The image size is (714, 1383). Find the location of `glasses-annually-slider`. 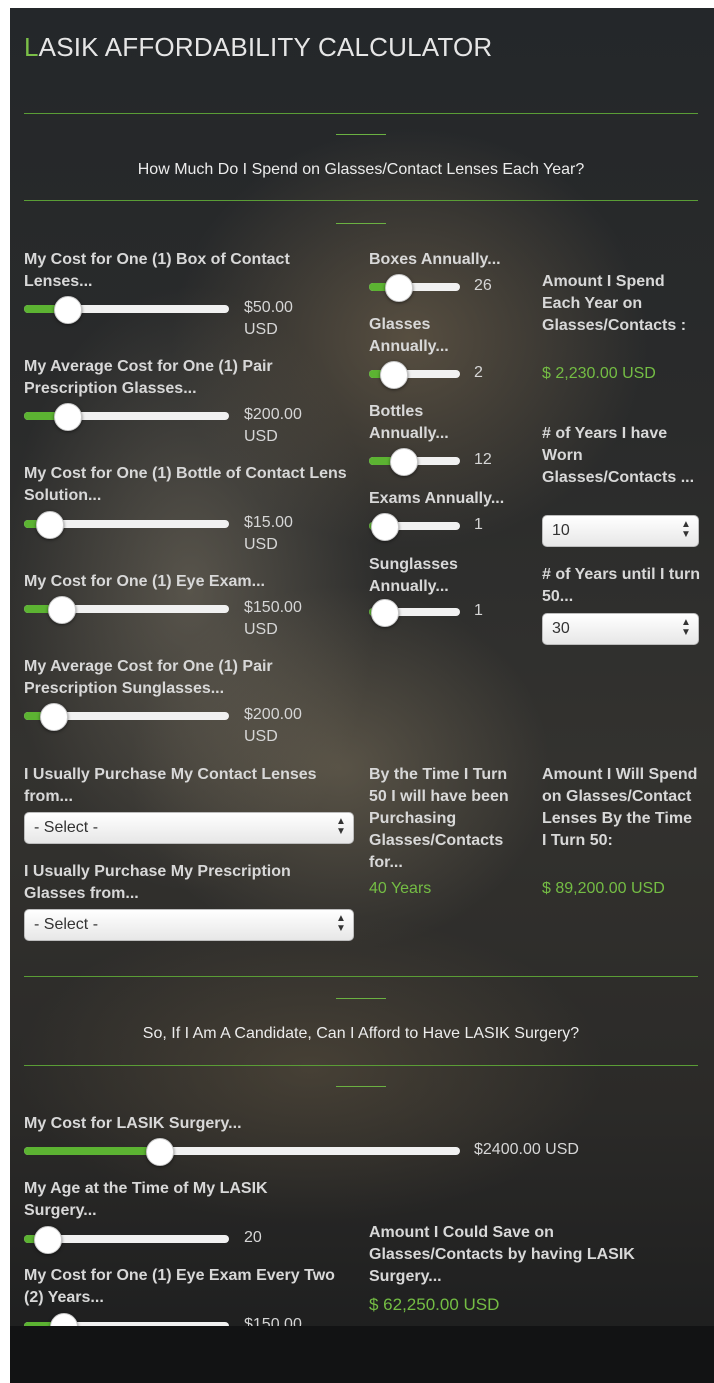

glasses-annually-slider is located at coordinates (414, 374).